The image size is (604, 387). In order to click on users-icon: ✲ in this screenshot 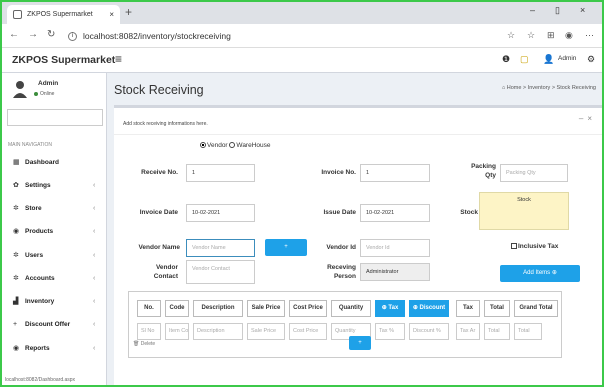, I will do `click(16, 255)`.